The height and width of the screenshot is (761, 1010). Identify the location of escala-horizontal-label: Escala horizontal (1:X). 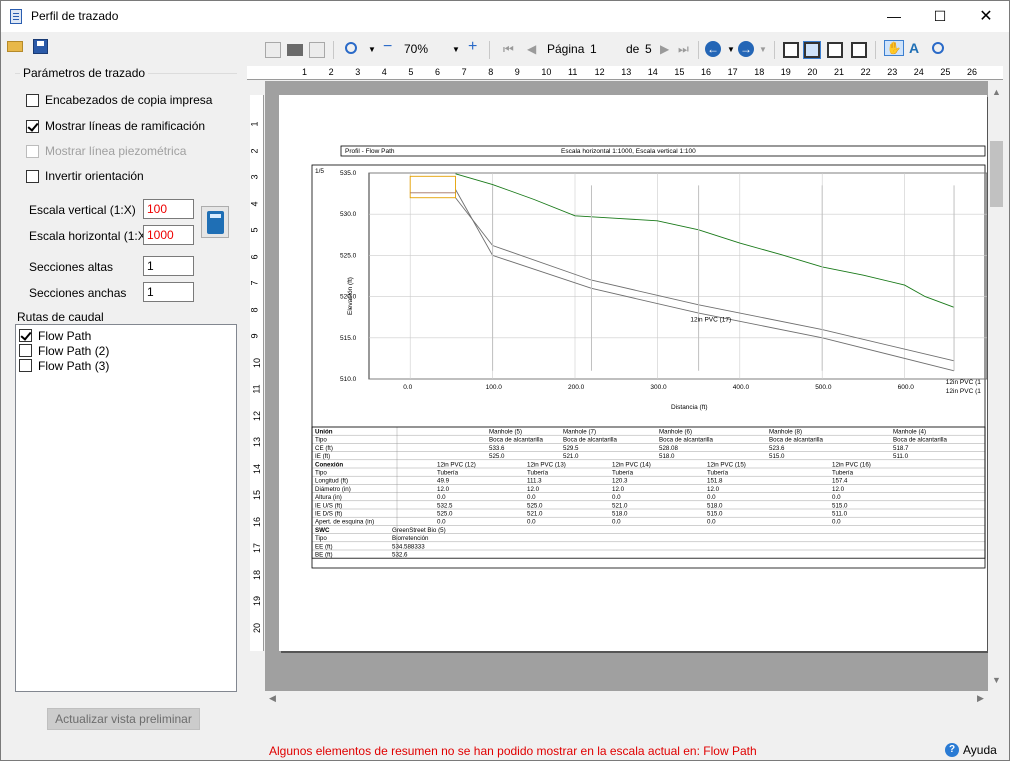
(89, 236).